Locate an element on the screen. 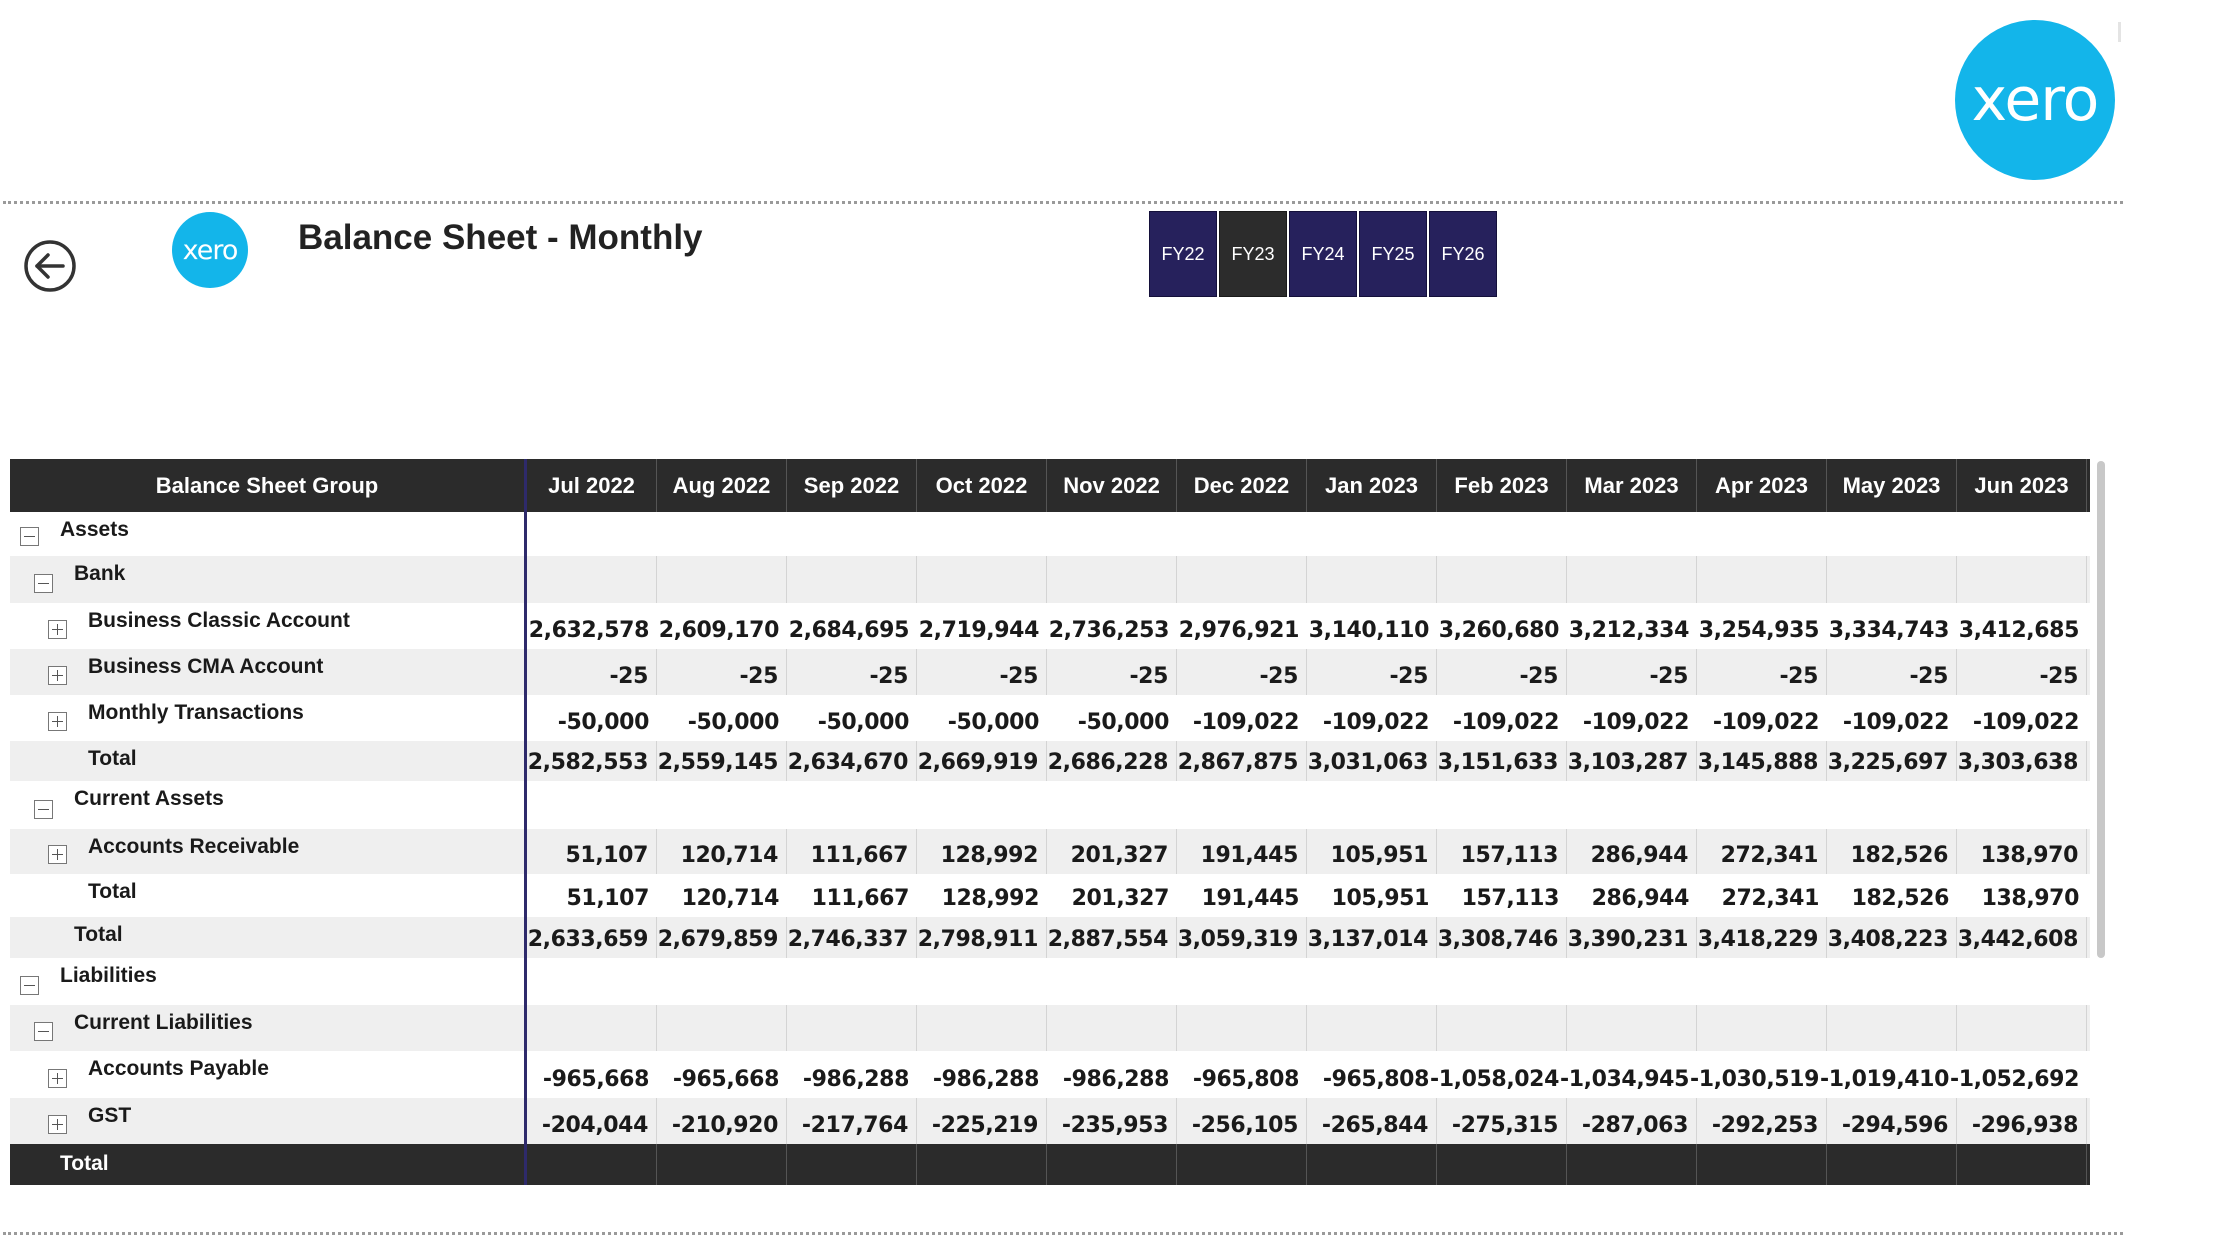  value-cell: 3,442,608 is located at coordinates (2022, 937).